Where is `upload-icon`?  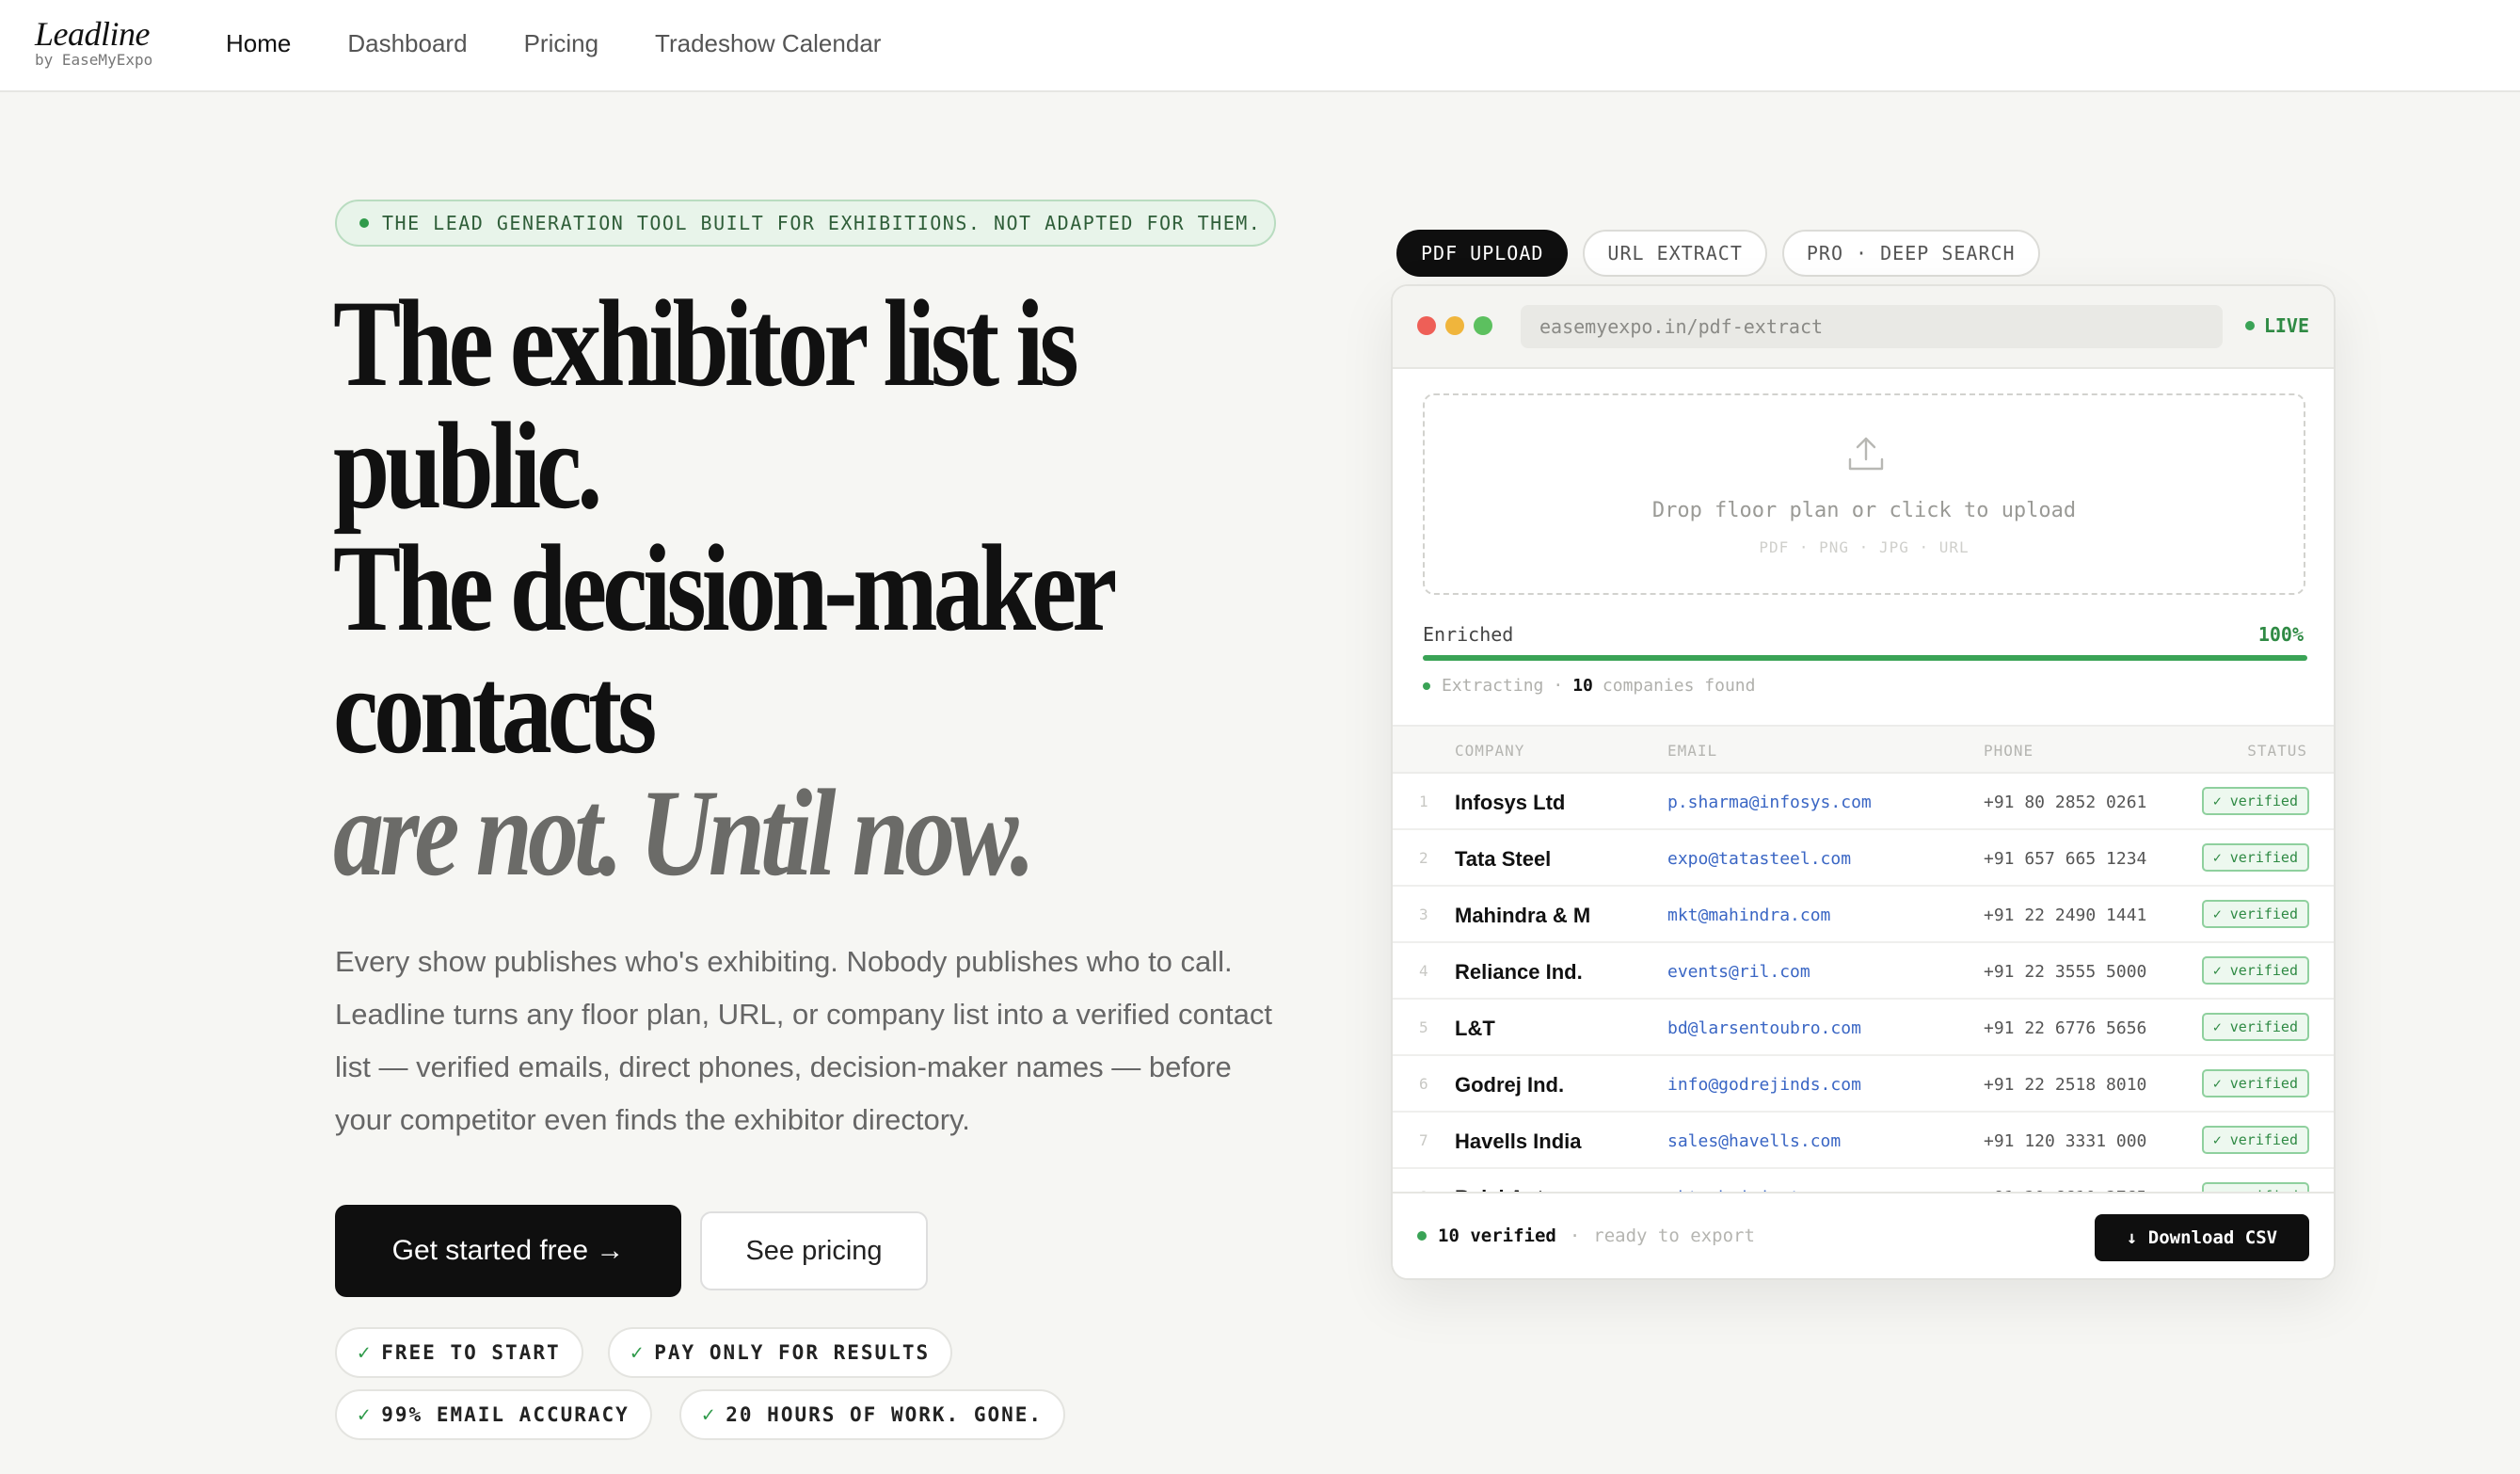
upload-icon is located at coordinates (1866, 454).